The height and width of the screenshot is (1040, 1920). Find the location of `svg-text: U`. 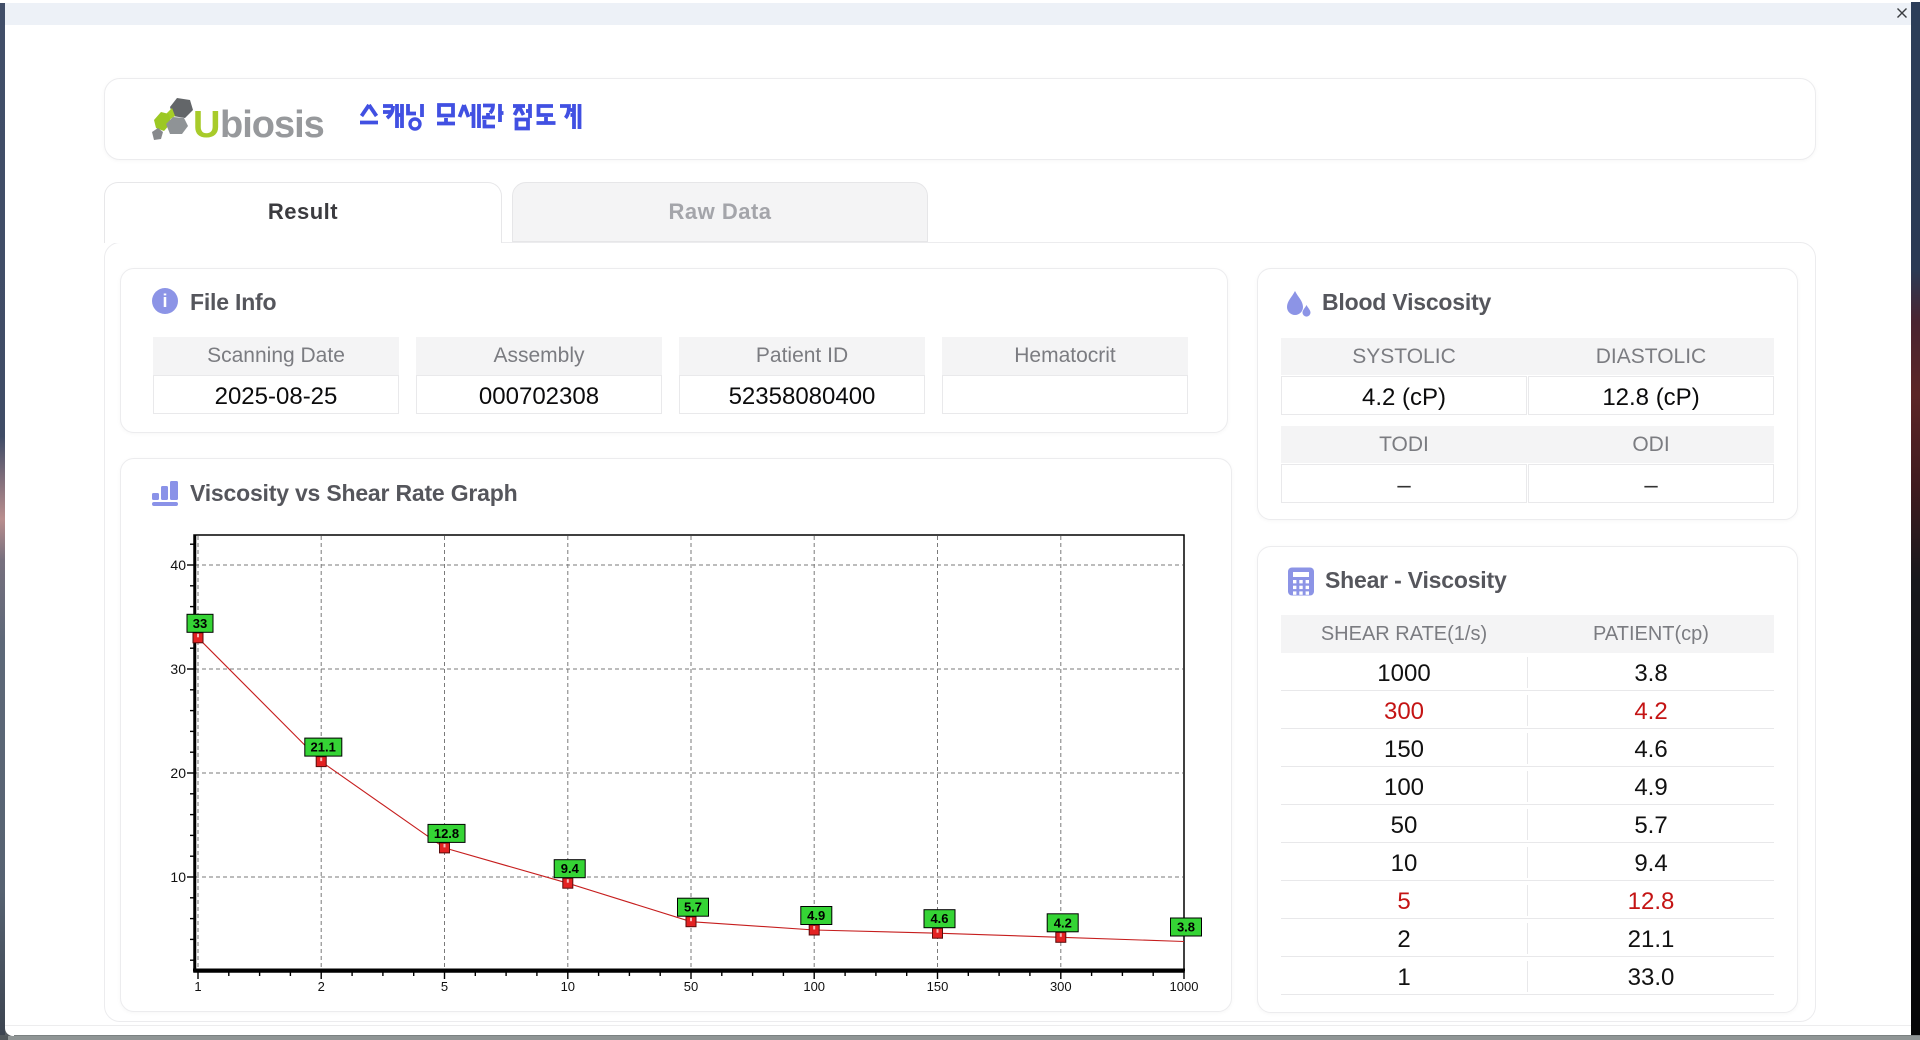

svg-text: U is located at coordinates (206, 125).